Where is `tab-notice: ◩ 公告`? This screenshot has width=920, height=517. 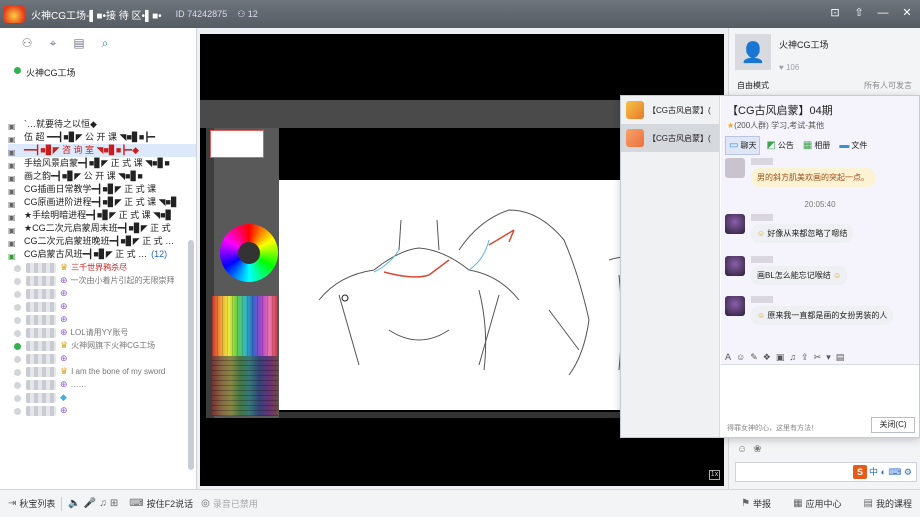 tab-notice: ◩ 公告 is located at coordinates (779, 145).